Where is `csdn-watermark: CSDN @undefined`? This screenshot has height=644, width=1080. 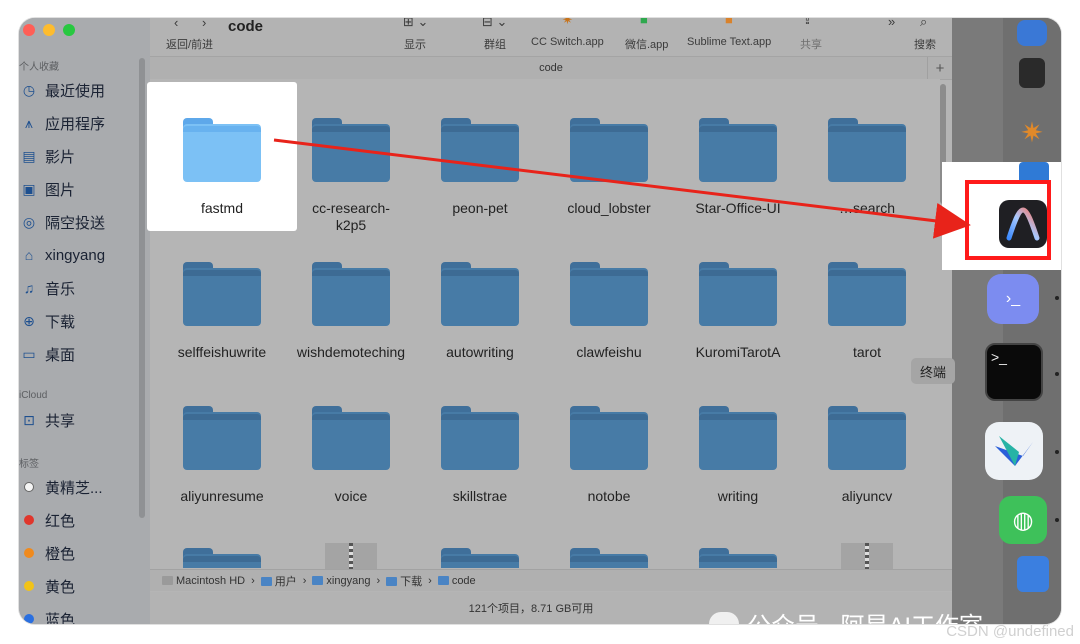
csdn-watermark: CSDN @undefined is located at coordinates (1010, 631).